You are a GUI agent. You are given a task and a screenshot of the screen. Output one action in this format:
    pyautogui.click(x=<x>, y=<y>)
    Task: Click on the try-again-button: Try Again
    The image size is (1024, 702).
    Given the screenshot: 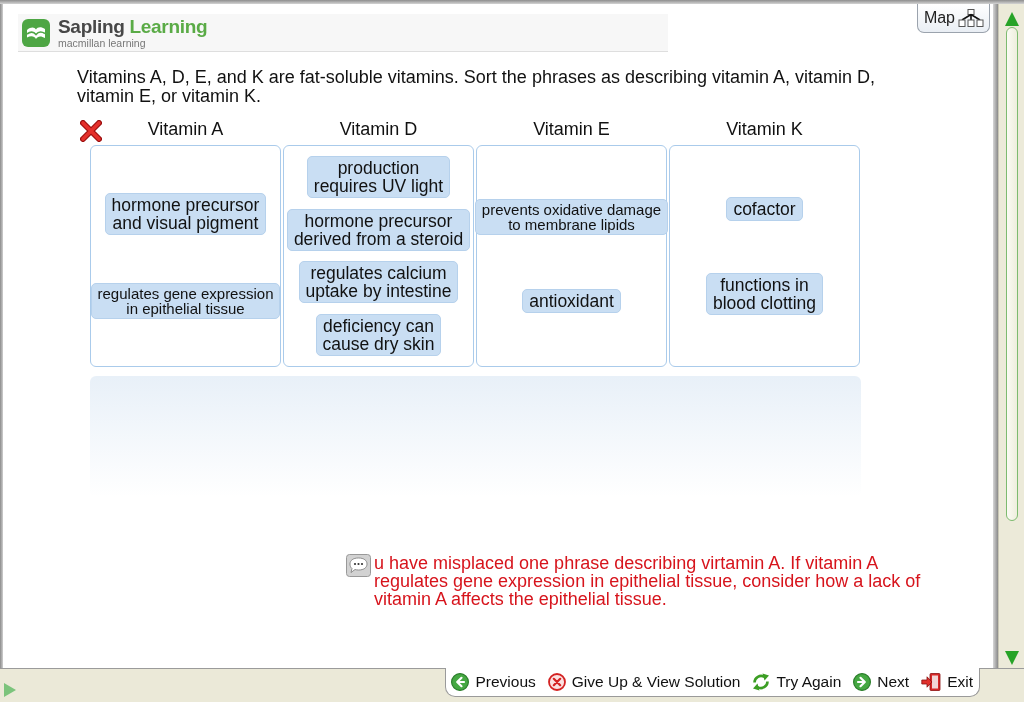 What is the action you would take?
    pyautogui.click(x=797, y=682)
    